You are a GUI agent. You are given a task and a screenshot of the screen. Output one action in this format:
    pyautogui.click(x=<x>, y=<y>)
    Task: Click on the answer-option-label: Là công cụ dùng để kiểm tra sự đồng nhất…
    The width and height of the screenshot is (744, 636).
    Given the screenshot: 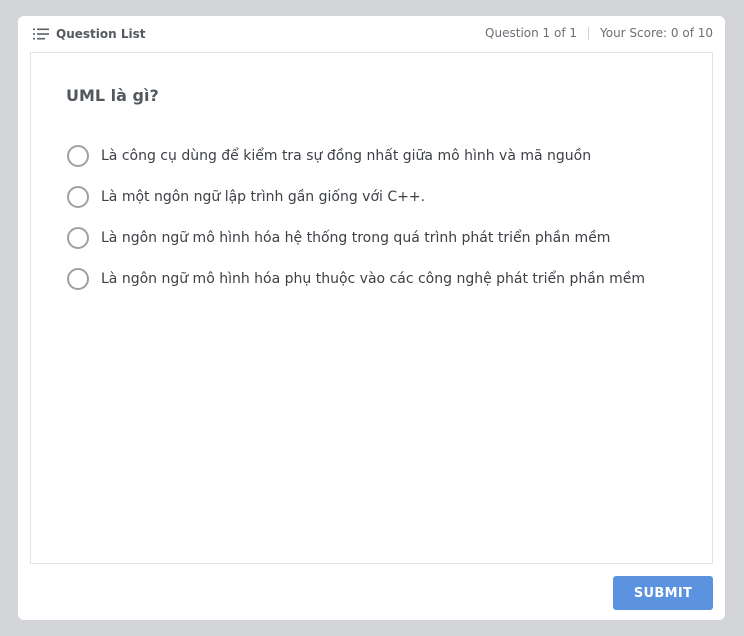 What is the action you would take?
    pyautogui.click(x=346, y=155)
    